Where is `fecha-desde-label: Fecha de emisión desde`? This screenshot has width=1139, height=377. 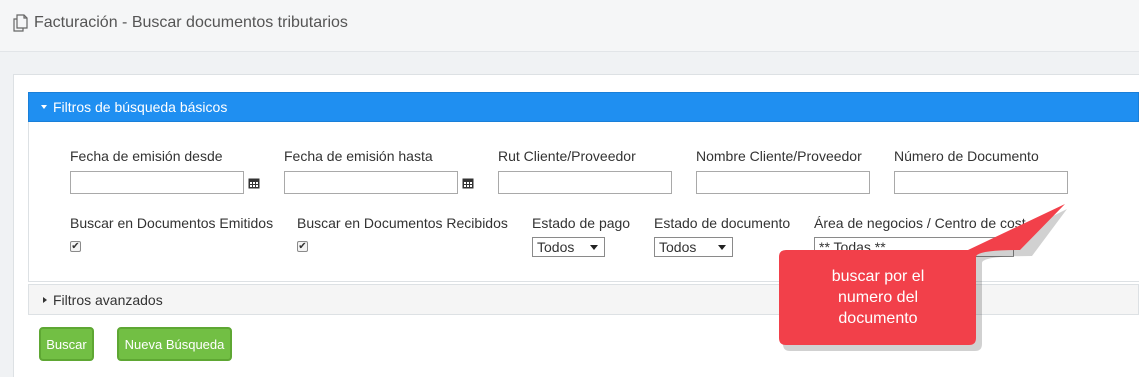 fecha-desde-label: Fecha de emisión desde is located at coordinates (146, 156).